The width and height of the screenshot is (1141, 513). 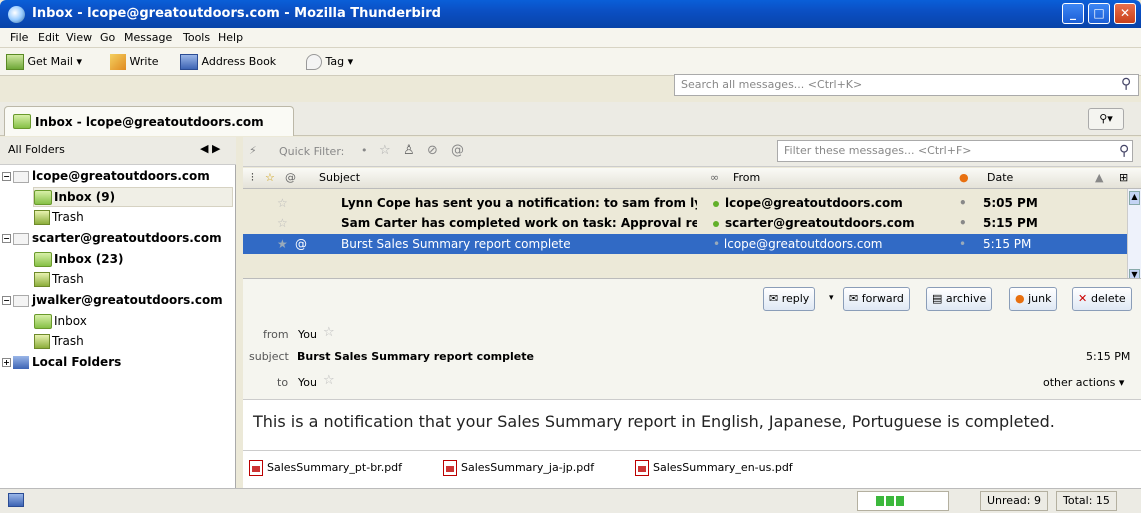 What do you see at coordinates (1033, 299) in the screenshot?
I see `junk-button: ● junk` at bounding box center [1033, 299].